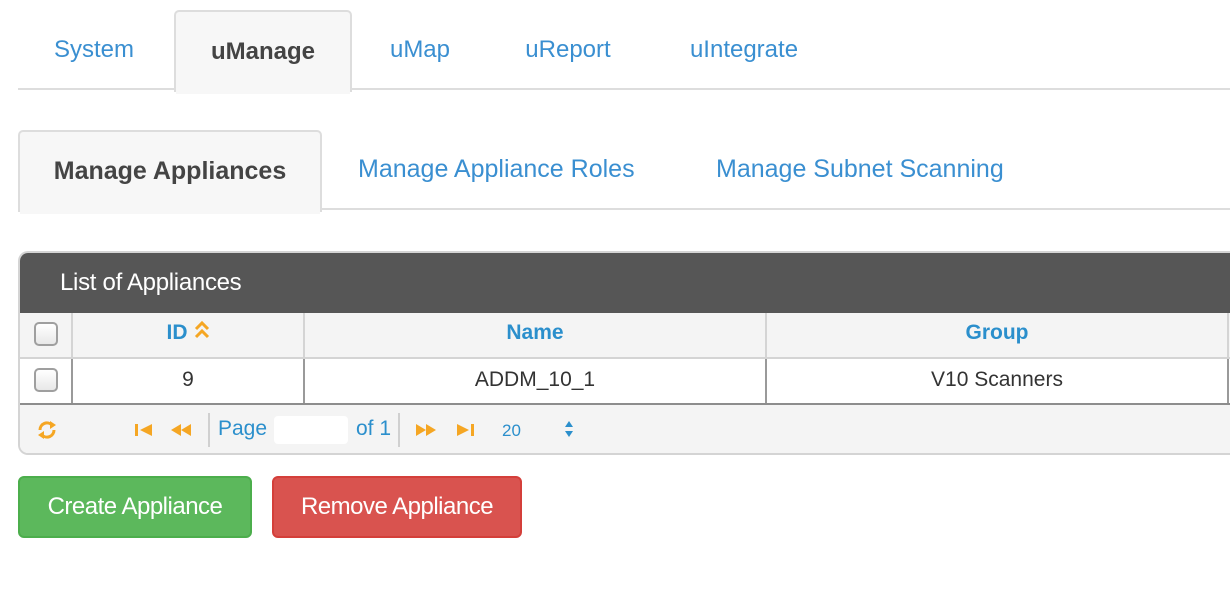 This screenshot has width=1230, height=616. What do you see at coordinates (182, 430) in the screenshot?
I see `prev-page-icon` at bounding box center [182, 430].